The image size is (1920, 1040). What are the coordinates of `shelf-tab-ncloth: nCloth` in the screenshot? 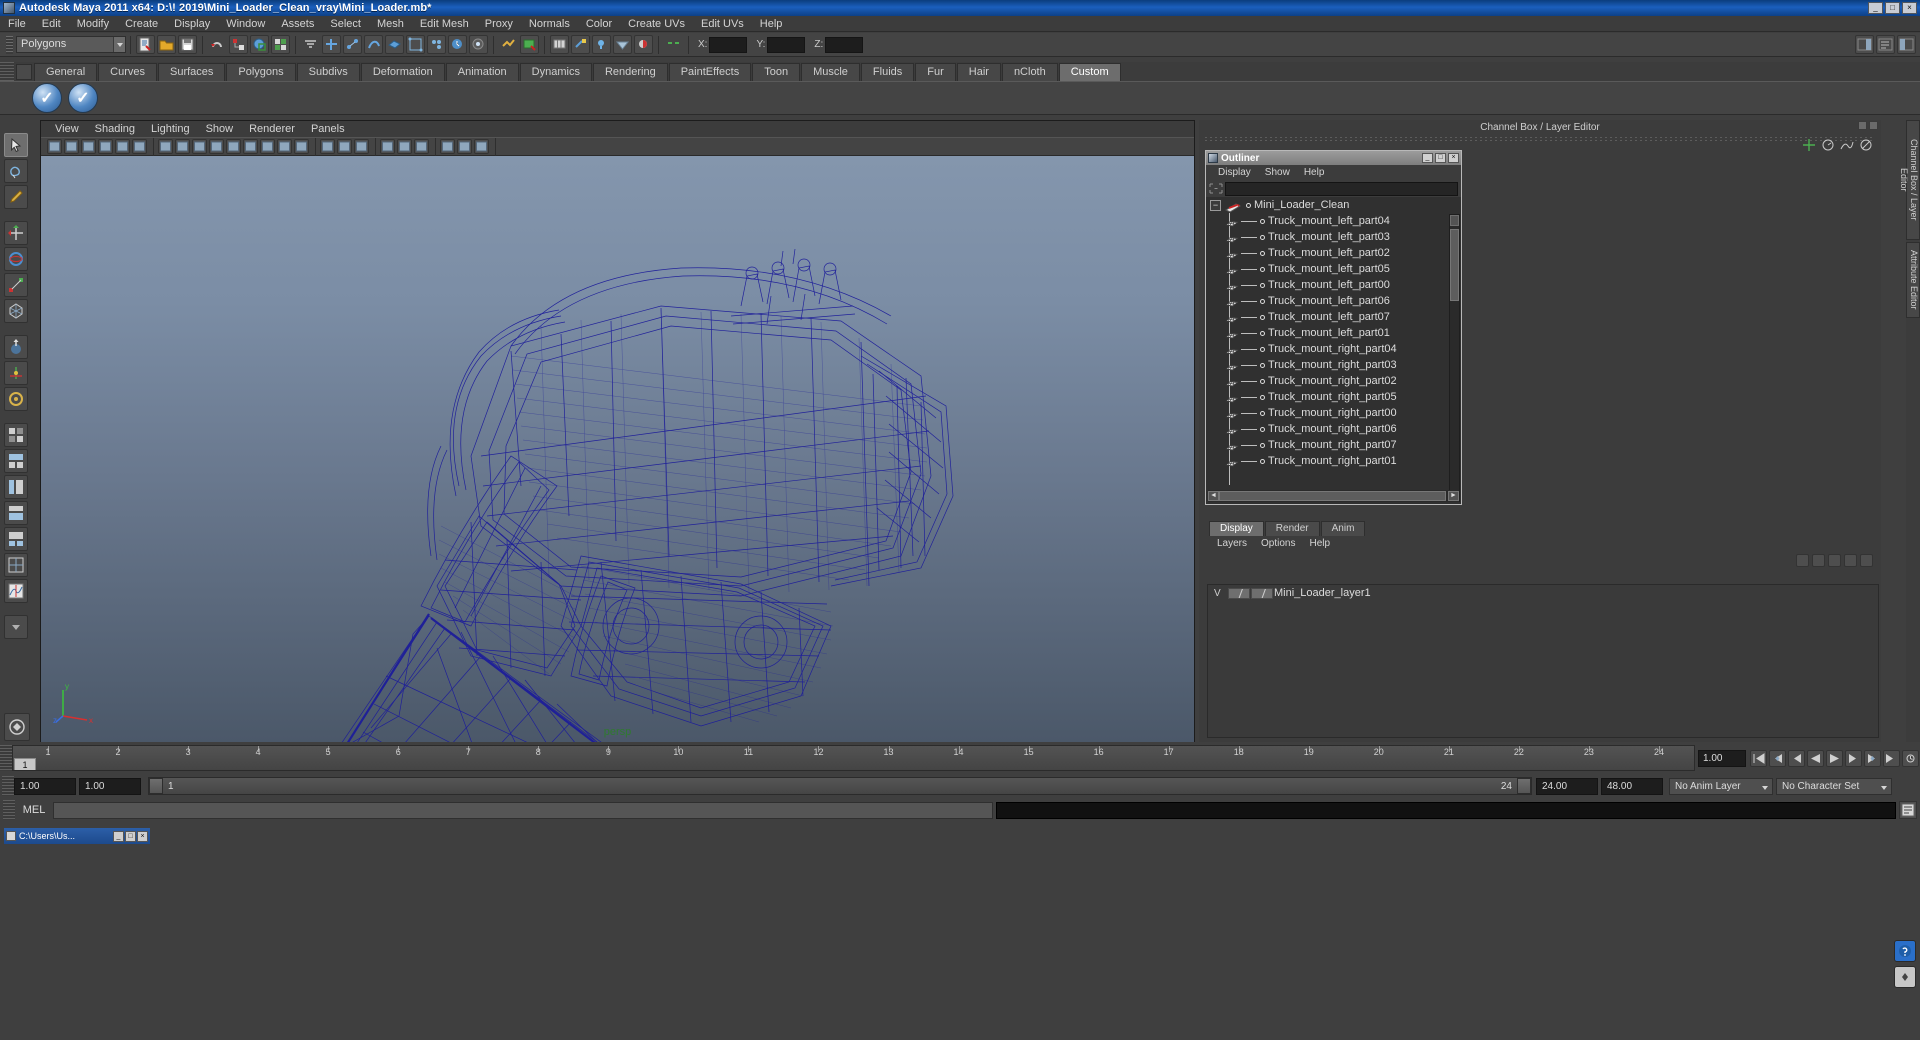 It's located at (1029, 72).